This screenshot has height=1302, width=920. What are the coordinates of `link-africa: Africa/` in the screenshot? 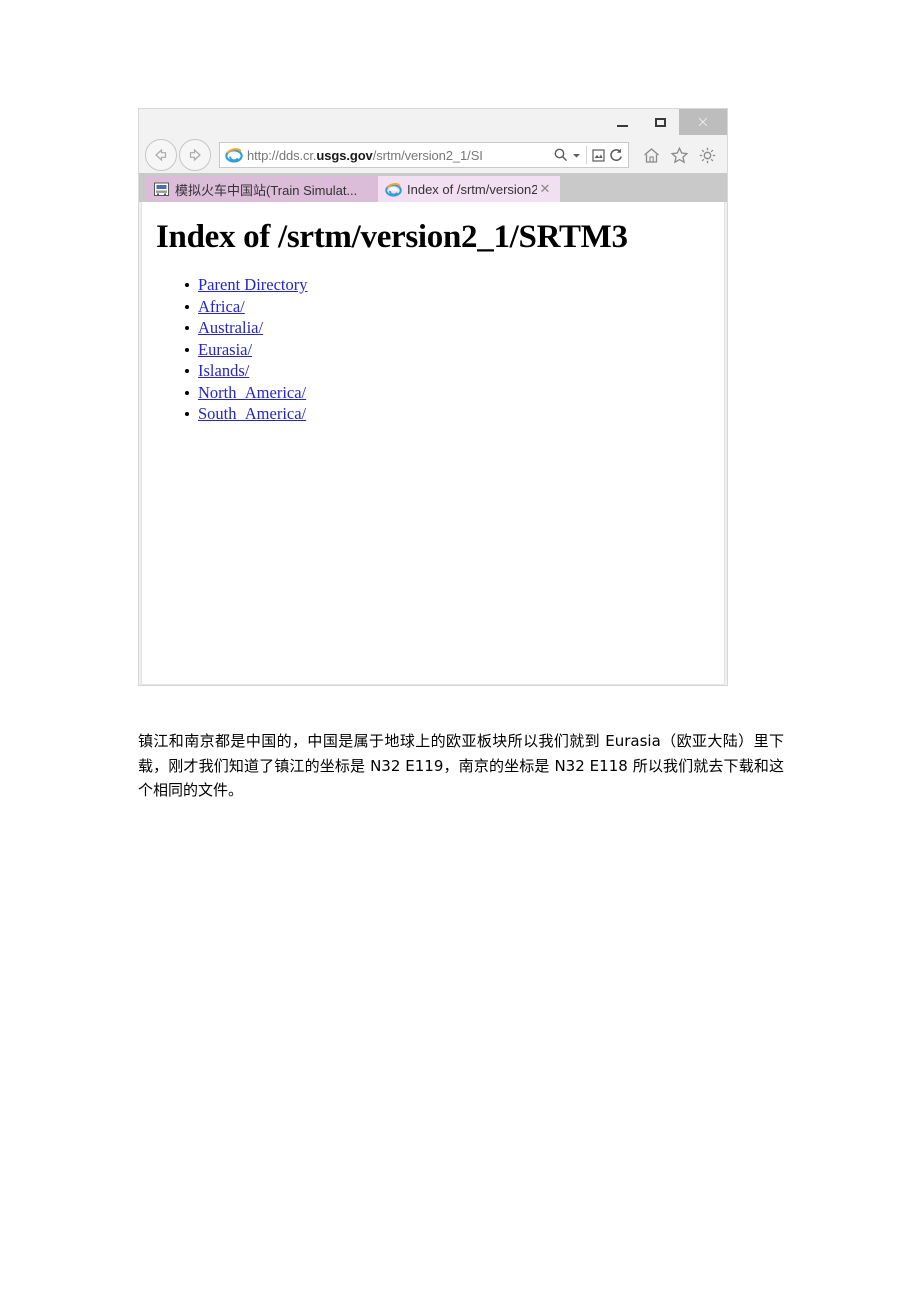 It's located at (221, 306).